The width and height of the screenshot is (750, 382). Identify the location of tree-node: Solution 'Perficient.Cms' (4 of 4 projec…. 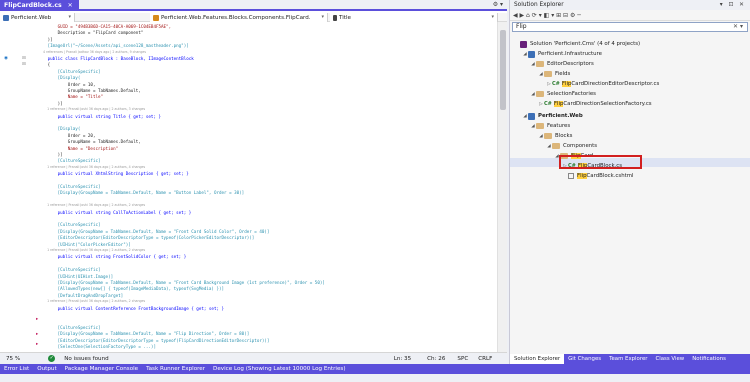
(577, 44).